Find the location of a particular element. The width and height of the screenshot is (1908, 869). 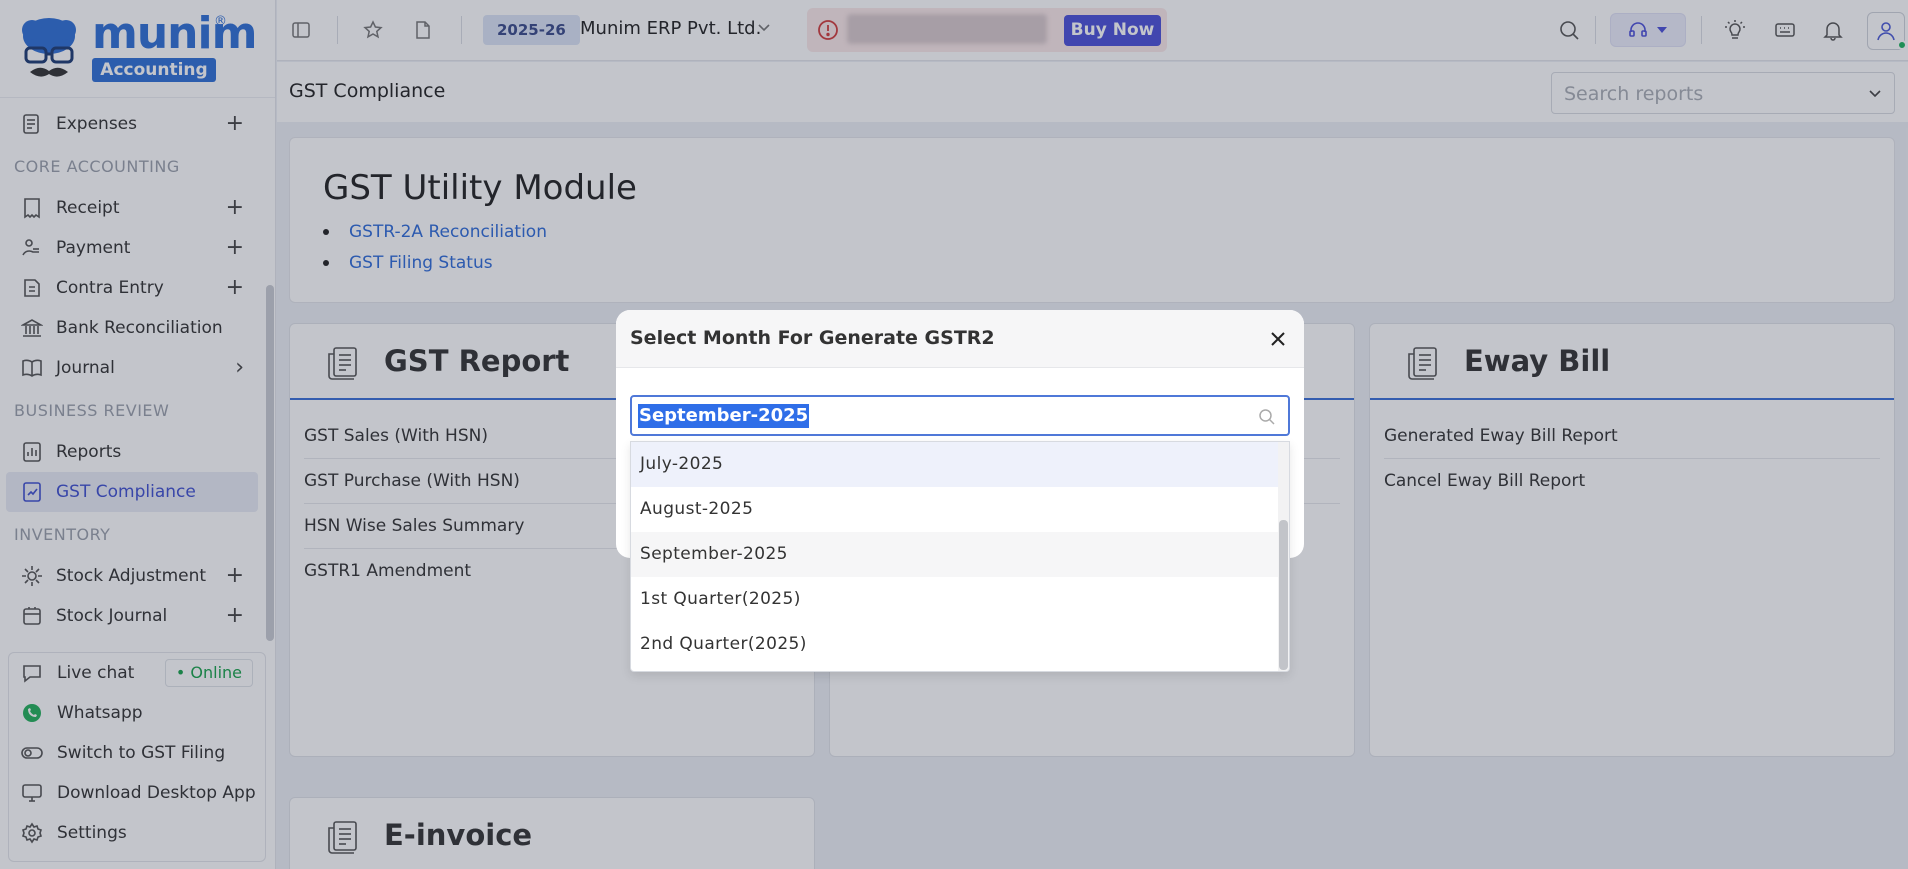

month-input-value: September-2025 is located at coordinates (724, 416).